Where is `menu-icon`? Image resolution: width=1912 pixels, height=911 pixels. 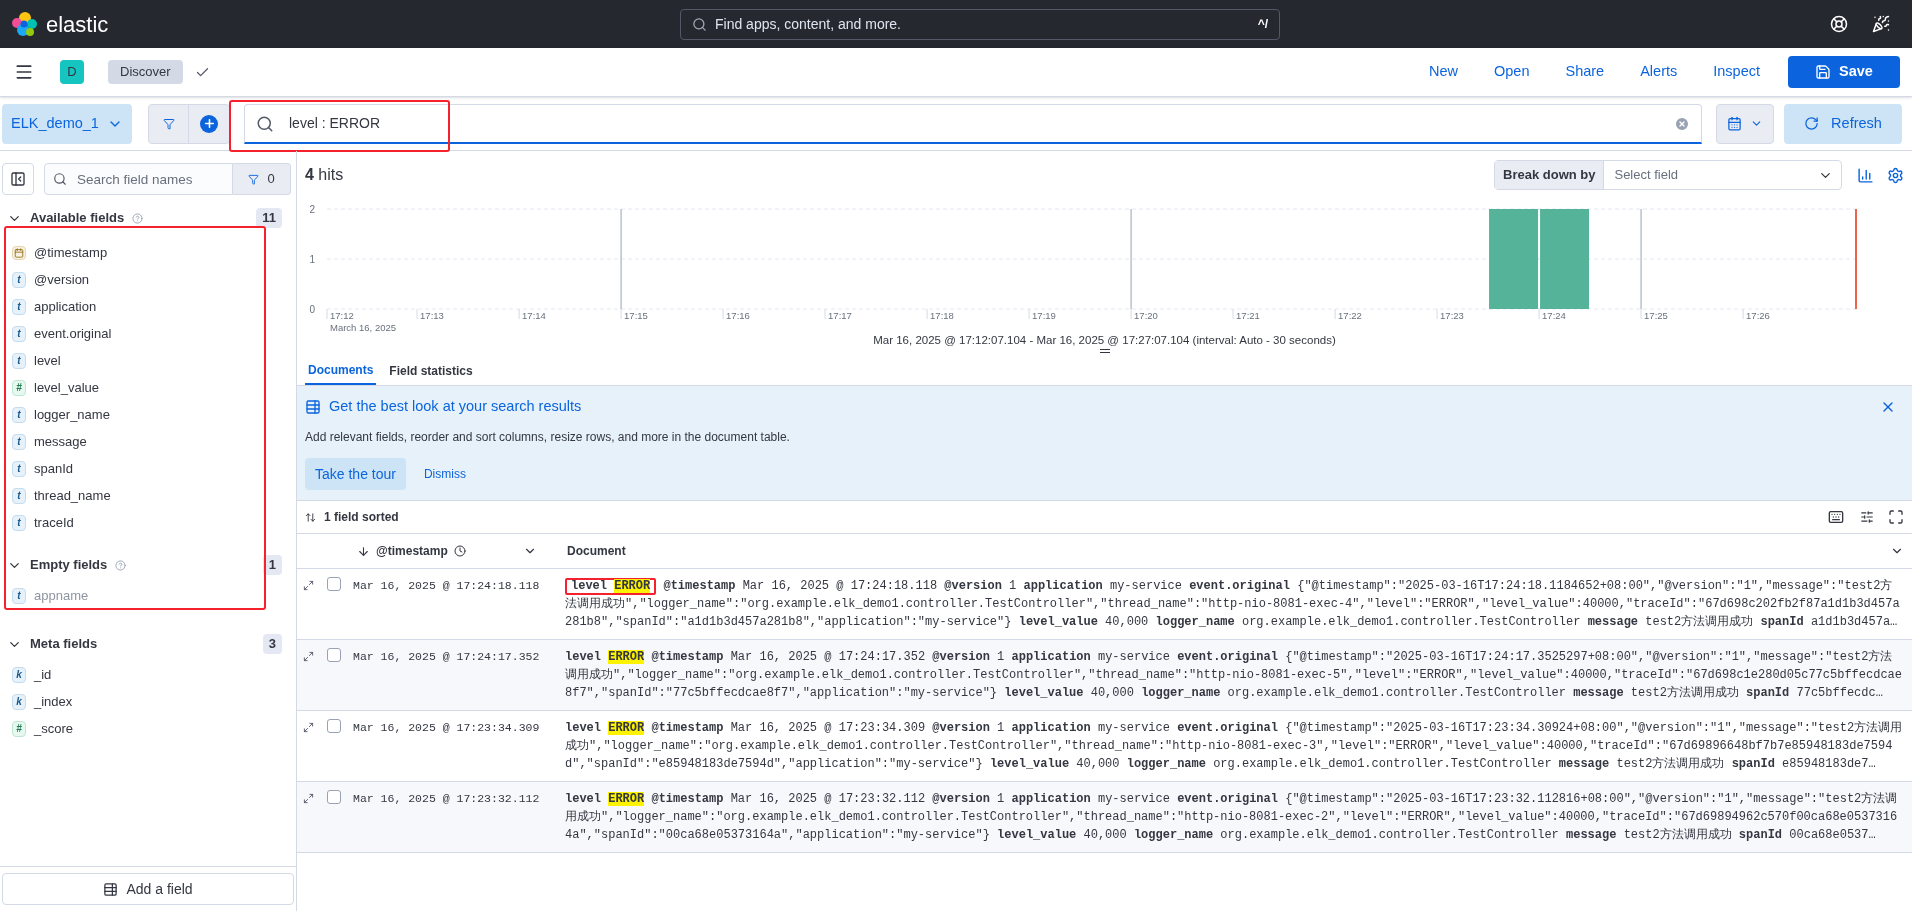
menu-icon is located at coordinates (24, 72).